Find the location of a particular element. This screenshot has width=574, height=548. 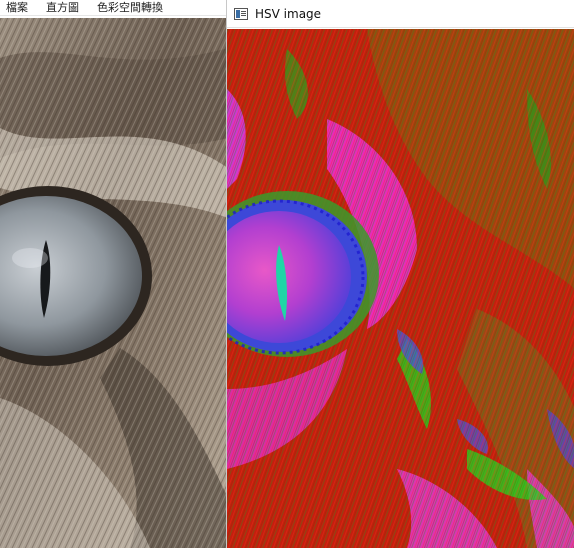

title-bar: HSV image is located at coordinates (400, 14).